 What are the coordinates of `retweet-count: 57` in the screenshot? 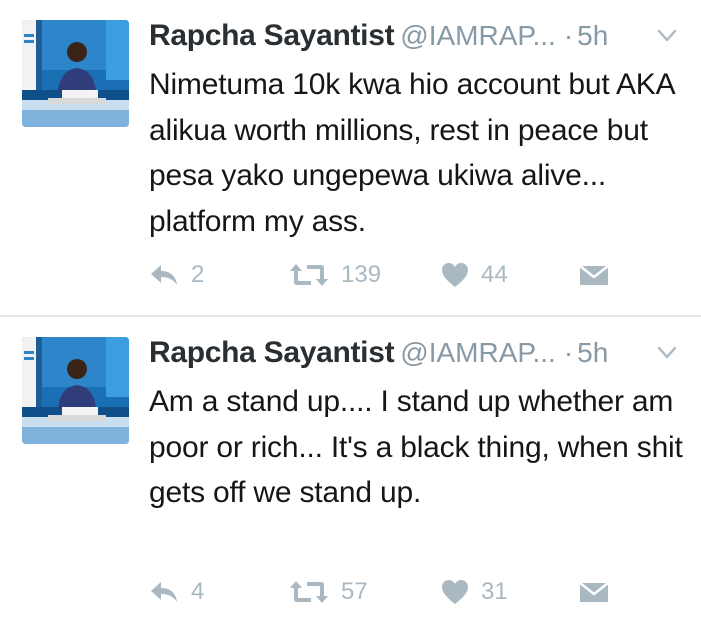 It's located at (354, 591).